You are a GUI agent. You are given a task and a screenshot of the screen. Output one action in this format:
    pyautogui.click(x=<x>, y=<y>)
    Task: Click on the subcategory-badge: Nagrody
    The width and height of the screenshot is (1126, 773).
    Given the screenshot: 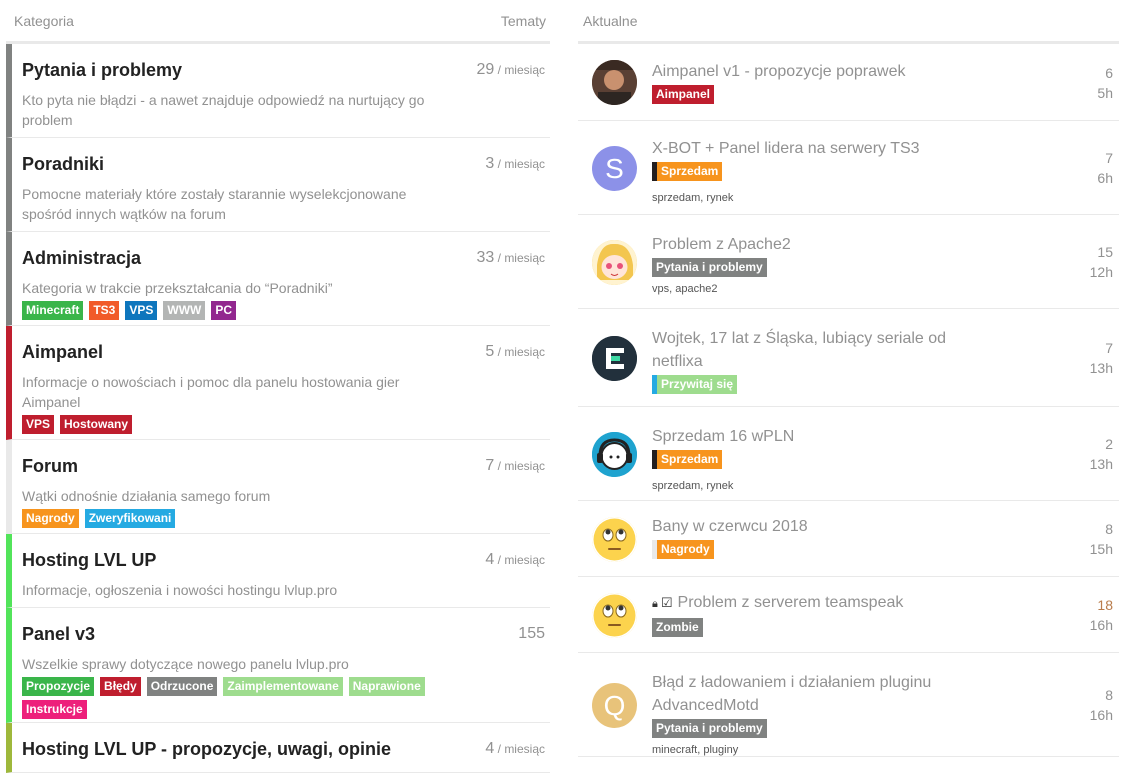 What is the action you would take?
    pyautogui.click(x=50, y=518)
    